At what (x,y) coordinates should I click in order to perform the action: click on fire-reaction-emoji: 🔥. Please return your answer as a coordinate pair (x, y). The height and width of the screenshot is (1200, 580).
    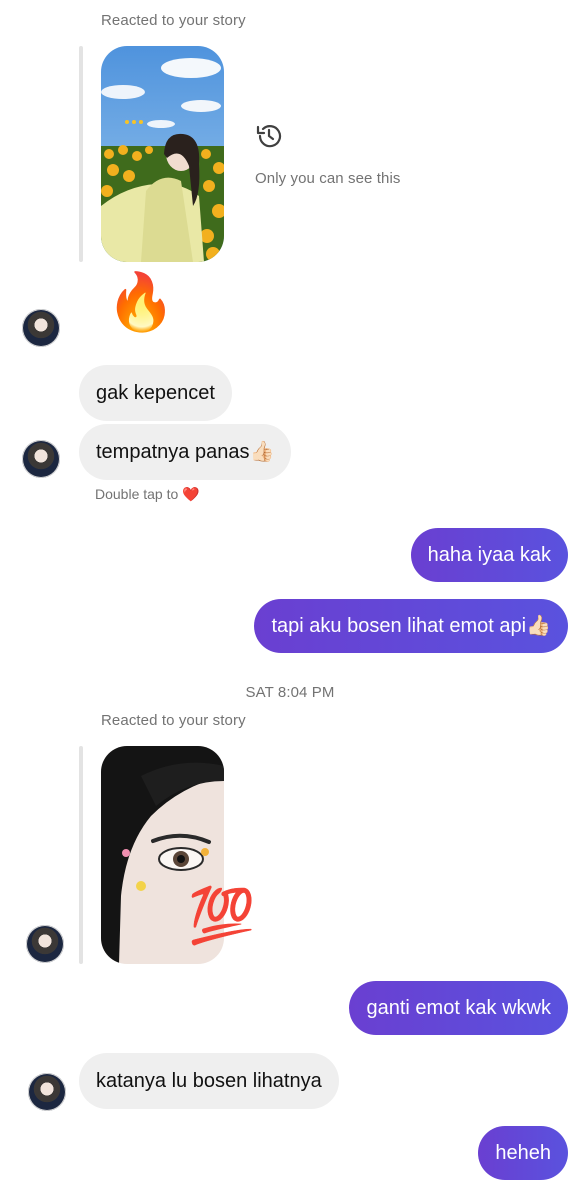
    Looking at the image, I should click on (141, 302).